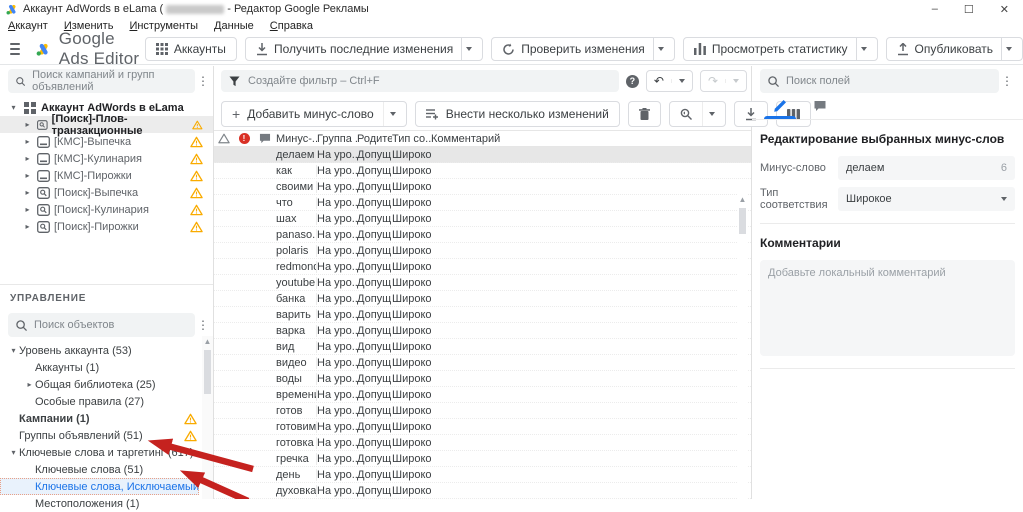 This screenshot has width=1023, height=512. Describe the element at coordinates (482, 219) in the screenshot. I see `table-row: шах На уро... Допущ... Широкое` at that location.